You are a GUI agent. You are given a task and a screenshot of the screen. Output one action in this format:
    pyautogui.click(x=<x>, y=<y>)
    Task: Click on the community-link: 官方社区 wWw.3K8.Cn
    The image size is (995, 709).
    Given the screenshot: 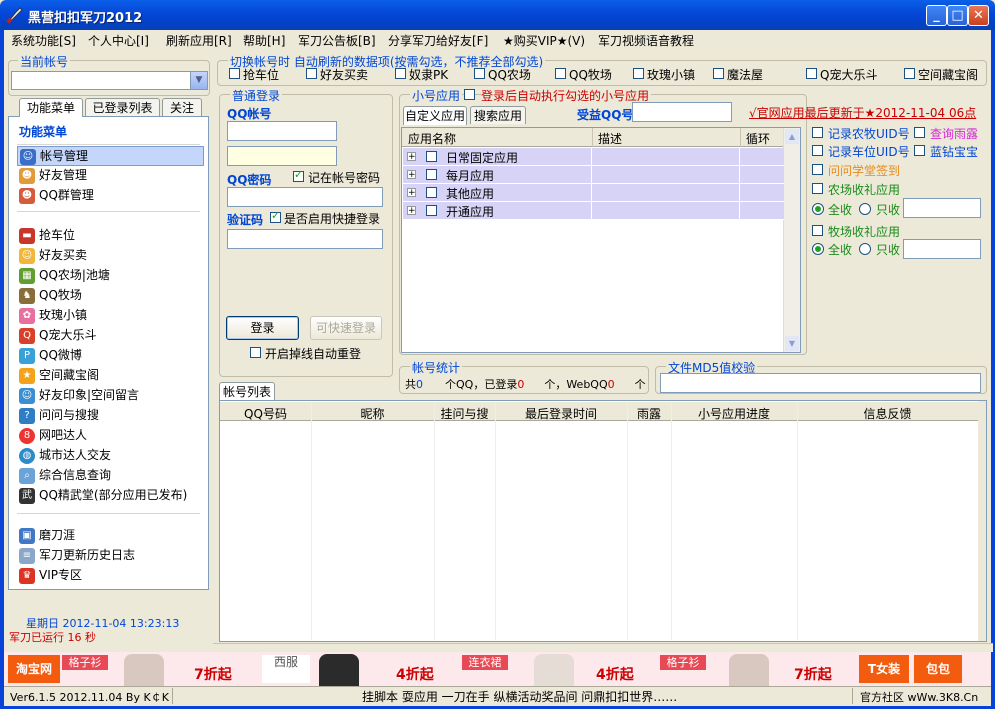 What is the action you would take?
    pyautogui.click(x=919, y=697)
    